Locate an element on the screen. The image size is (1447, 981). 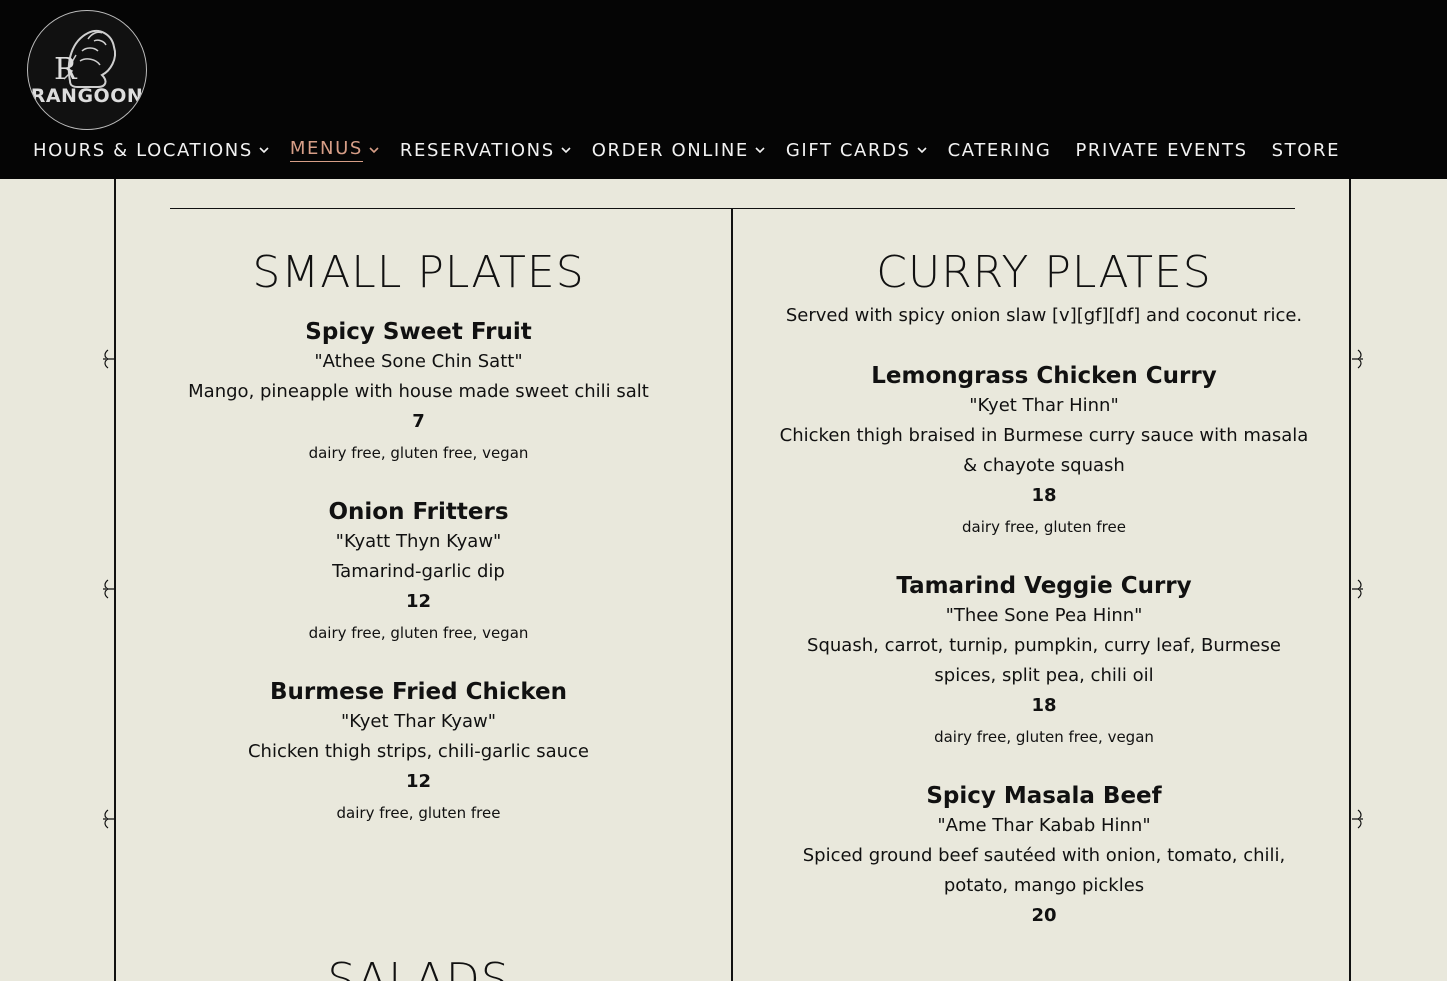
logo-wordmark: RANGOON is located at coordinates (87, 96).